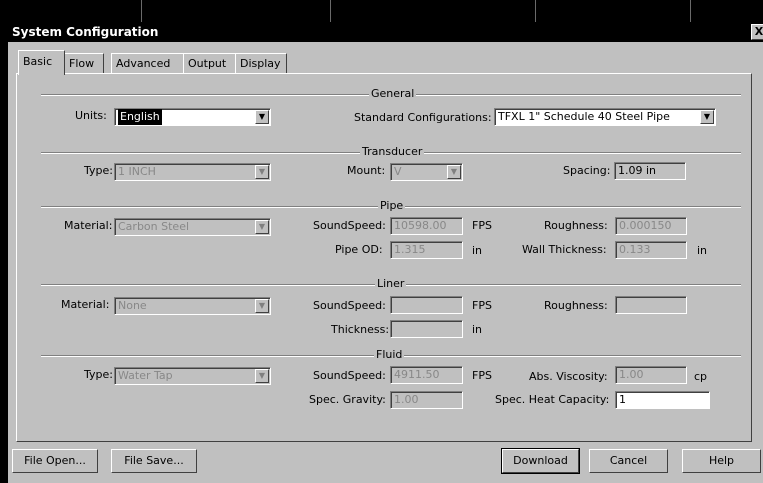 The image size is (763, 483). What do you see at coordinates (631, 374) in the screenshot?
I see `abs-viscosity-value: 1.00` at bounding box center [631, 374].